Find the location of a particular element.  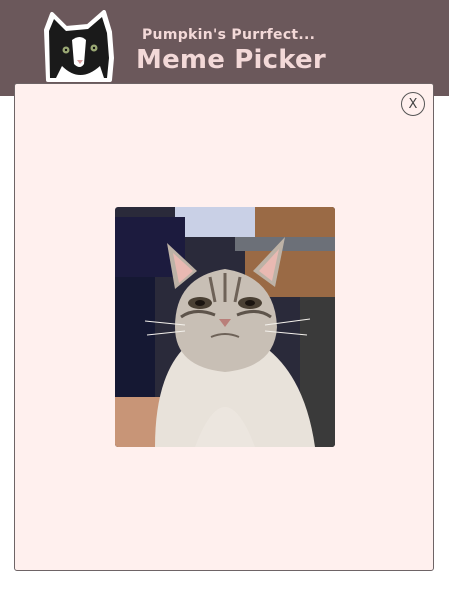

close-button: X is located at coordinates (413, 104).